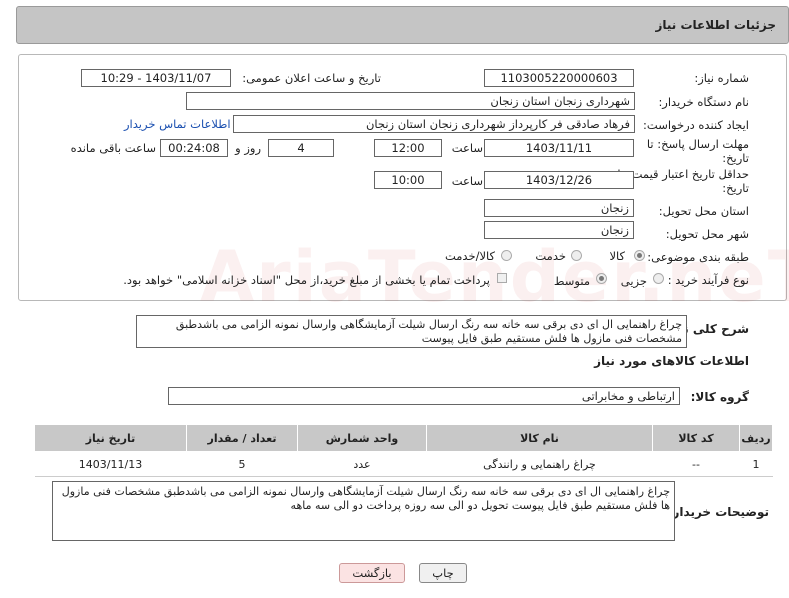  What do you see at coordinates (576, 255) in the screenshot?
I see `category-radio-service` at bounding box center [576, 255].